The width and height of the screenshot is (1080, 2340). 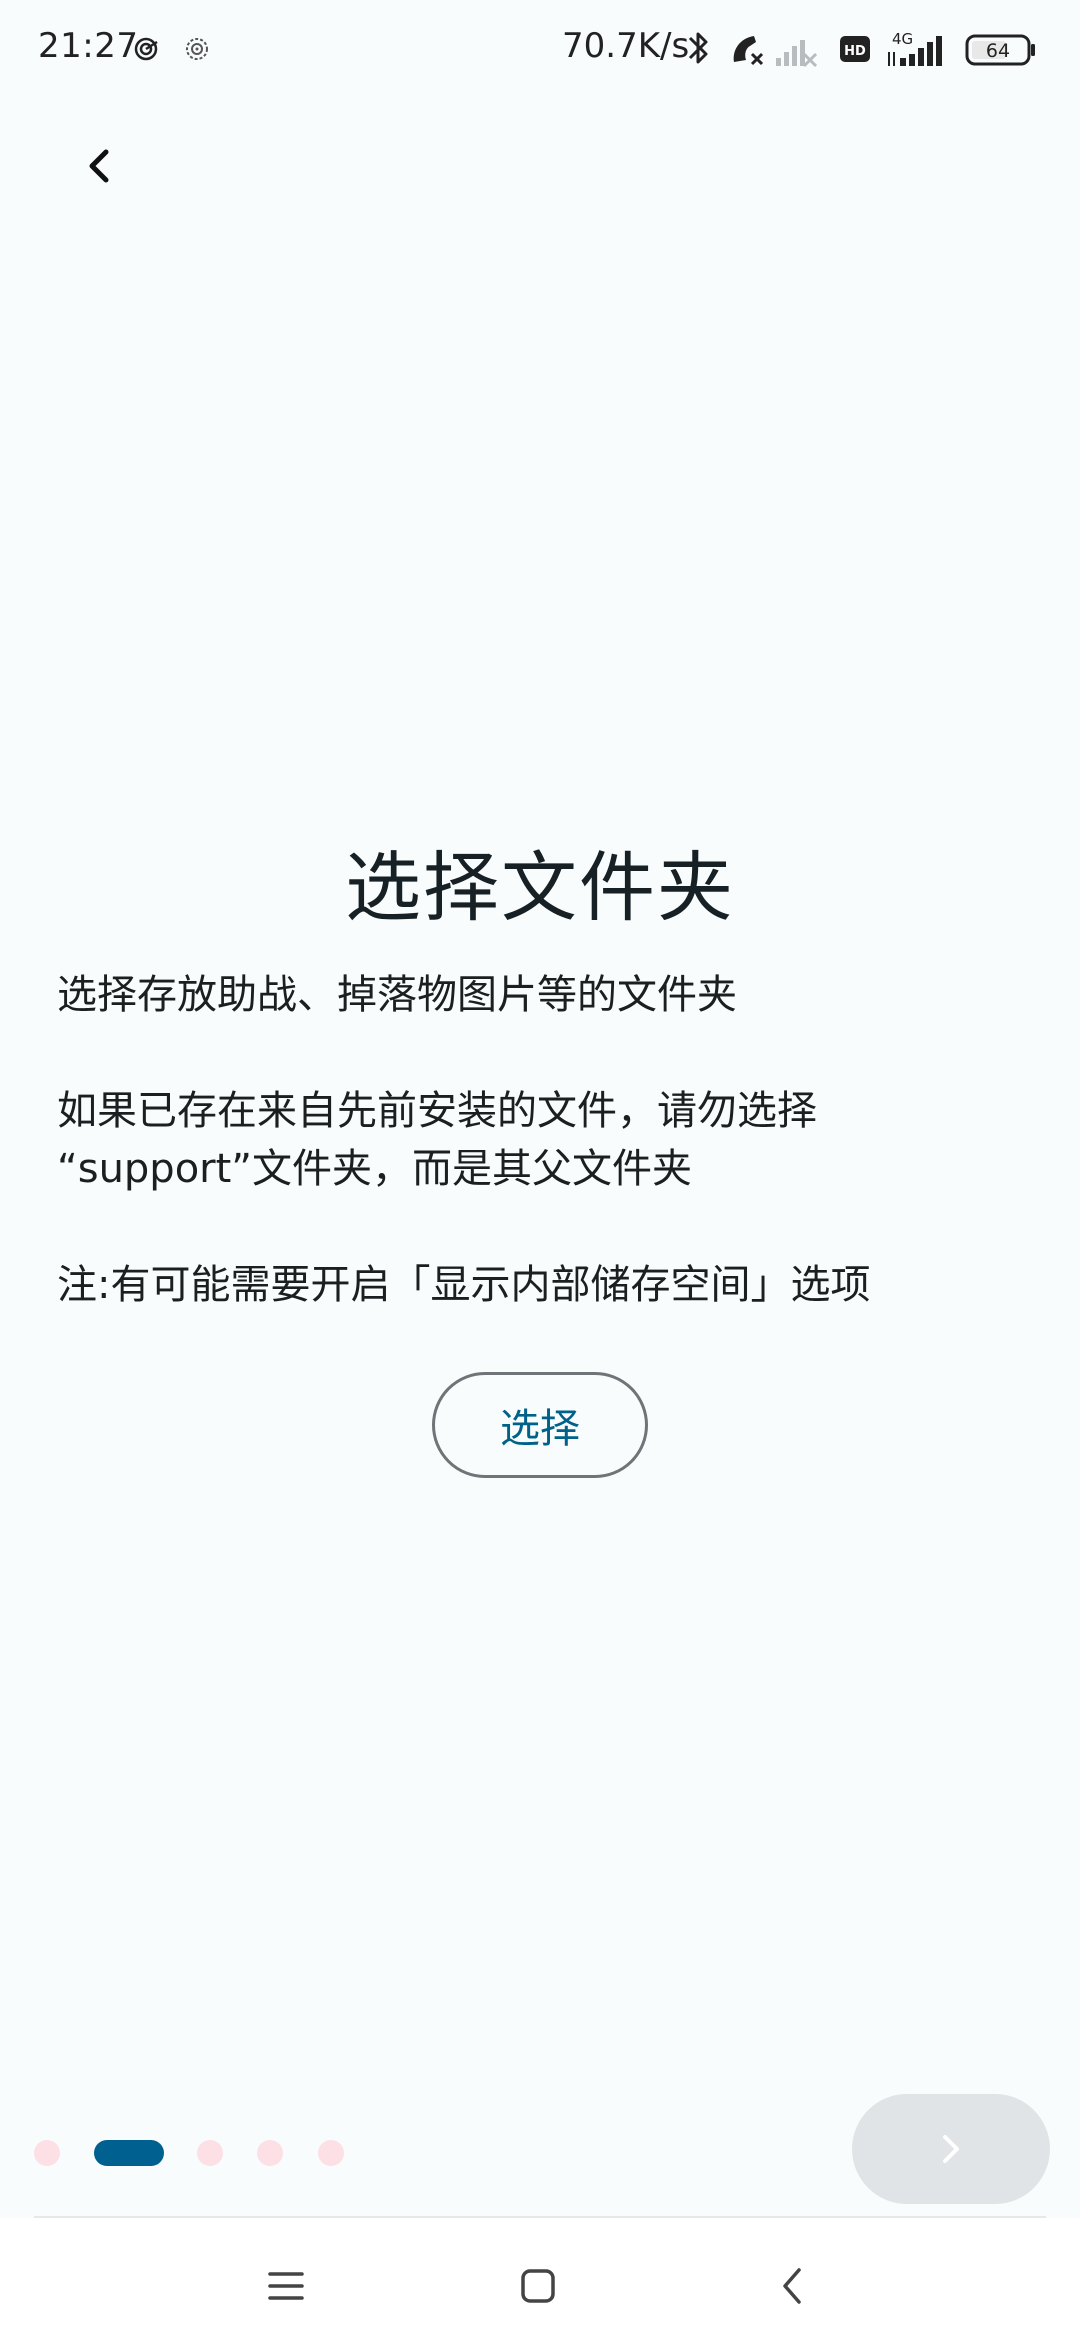 I want to click on battery-icon: 64, so click(x=1000, y=50).